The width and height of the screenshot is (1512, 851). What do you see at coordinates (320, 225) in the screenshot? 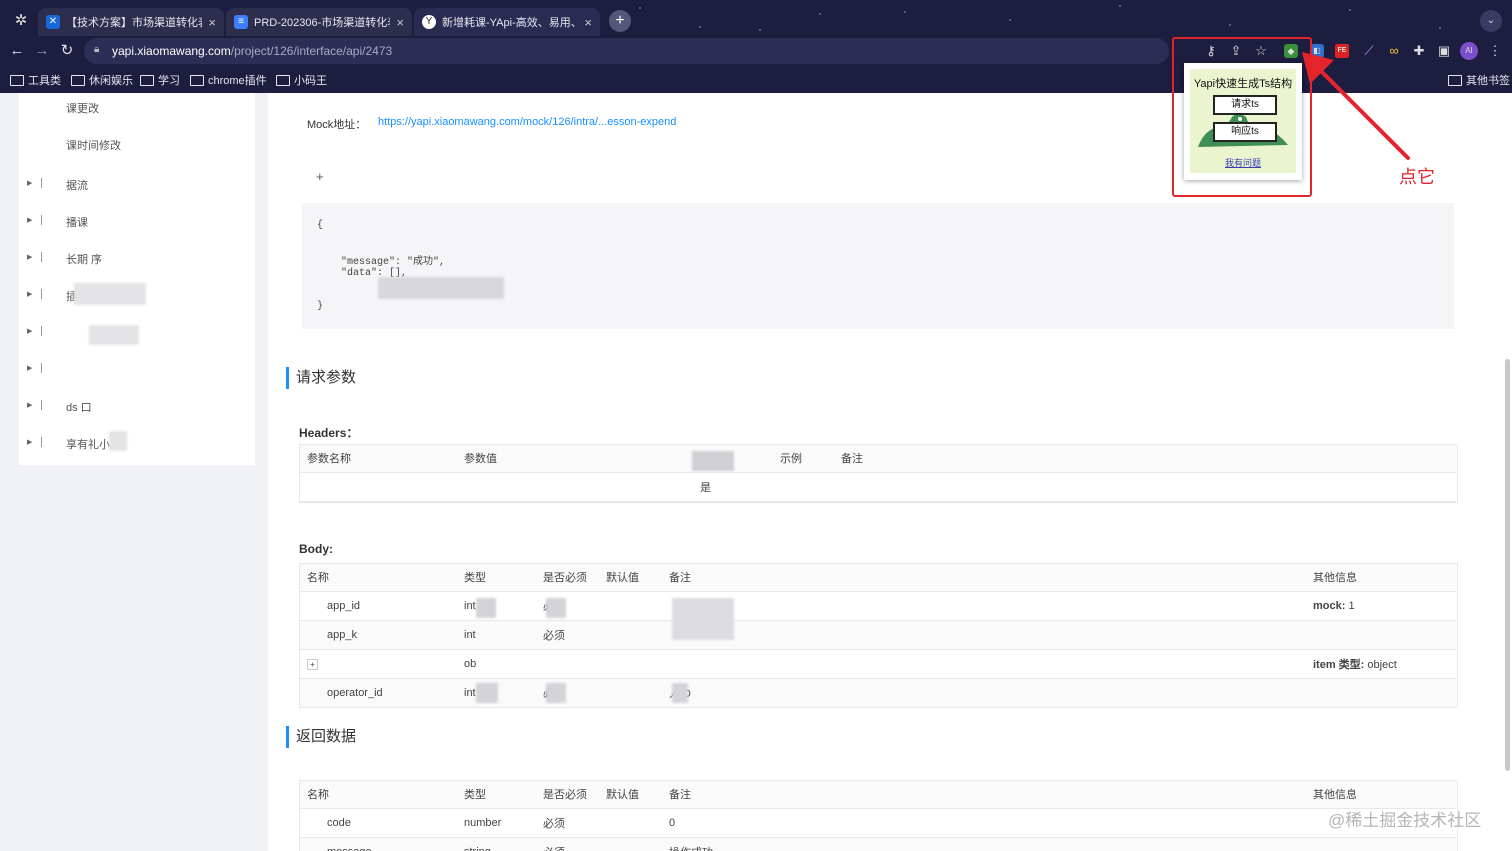
I see `code-line: {` at bounding box center [320, 225].